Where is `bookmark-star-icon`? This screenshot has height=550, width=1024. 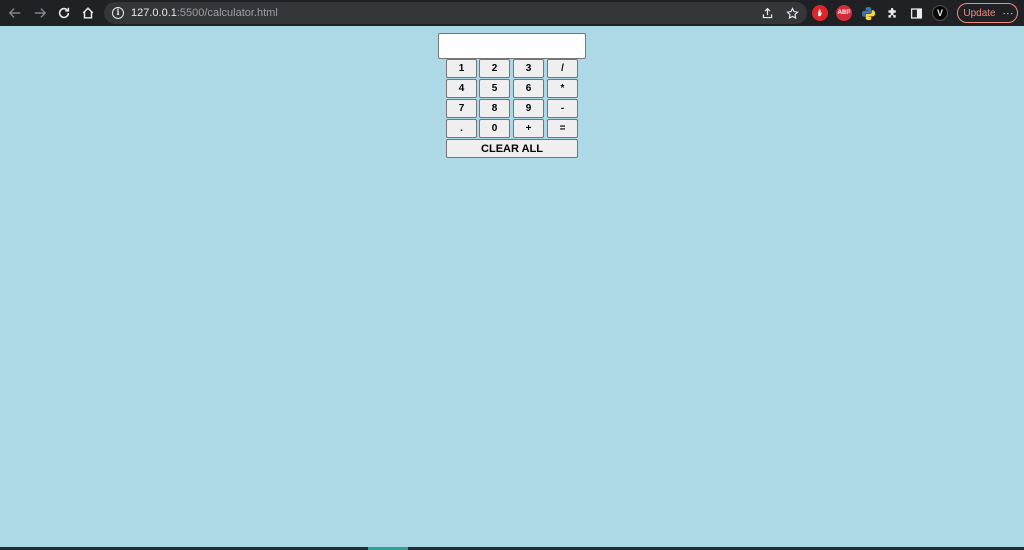 bookmark-star-icon is located at coordinates (792, 13).